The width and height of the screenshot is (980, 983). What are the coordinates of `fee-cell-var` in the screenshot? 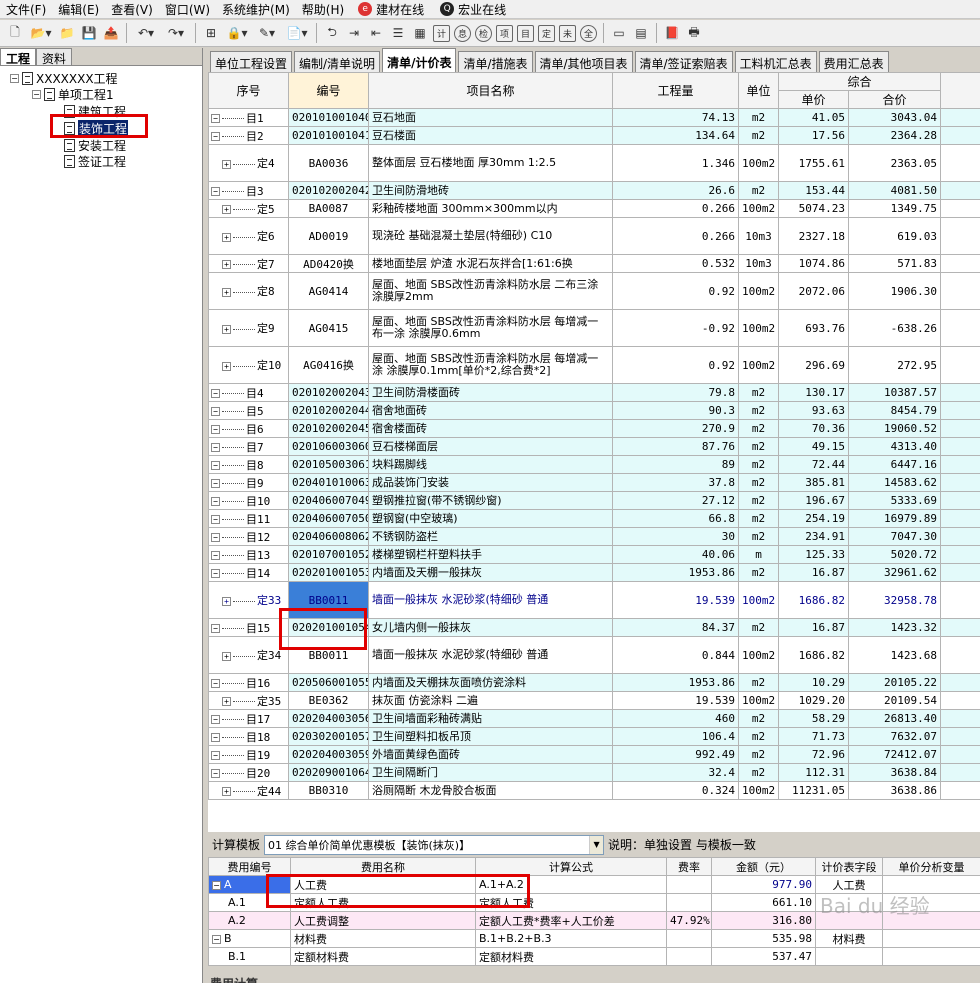 It's located at (931, 956).